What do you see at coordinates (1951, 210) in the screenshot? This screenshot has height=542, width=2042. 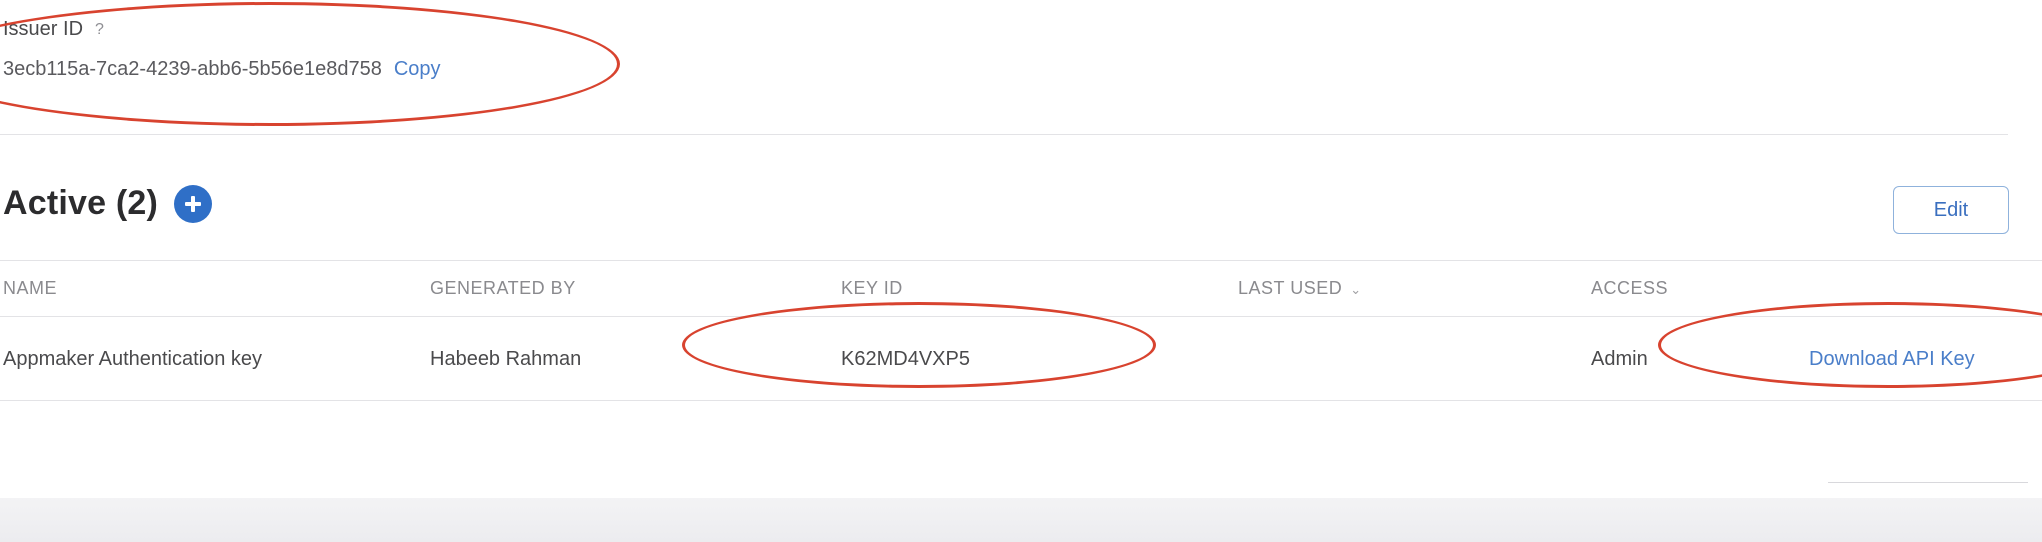 I see `edit-button: Edit` at bounding box center [1951, 210].